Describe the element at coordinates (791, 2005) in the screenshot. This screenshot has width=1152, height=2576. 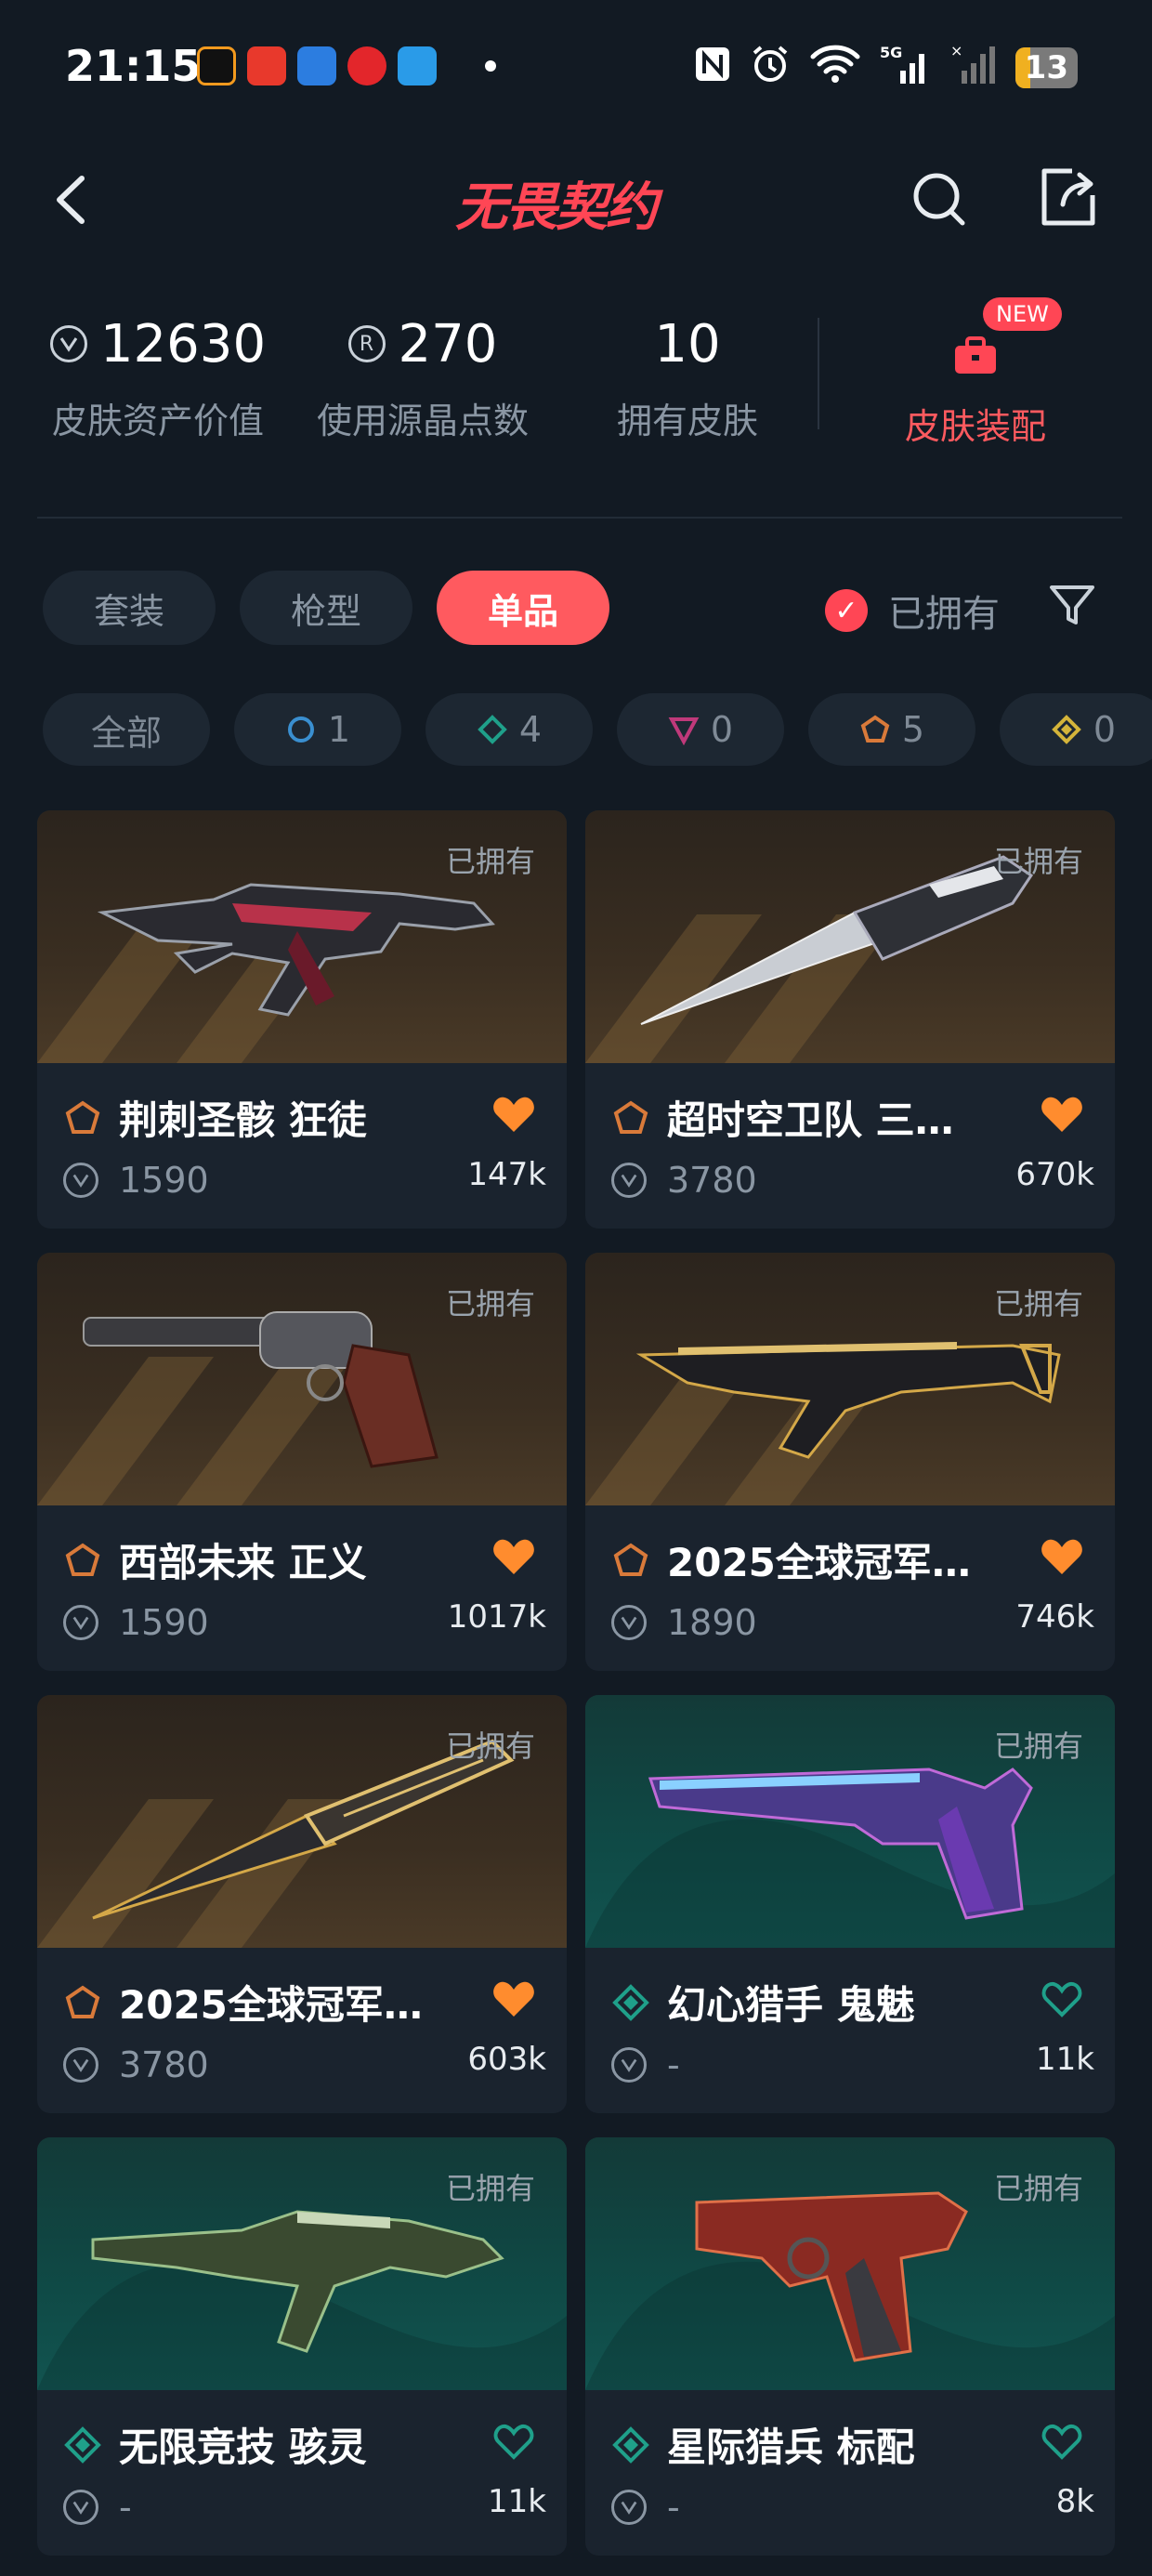
I see `skin-name: 幻心猎手 鬼魅` at that location.